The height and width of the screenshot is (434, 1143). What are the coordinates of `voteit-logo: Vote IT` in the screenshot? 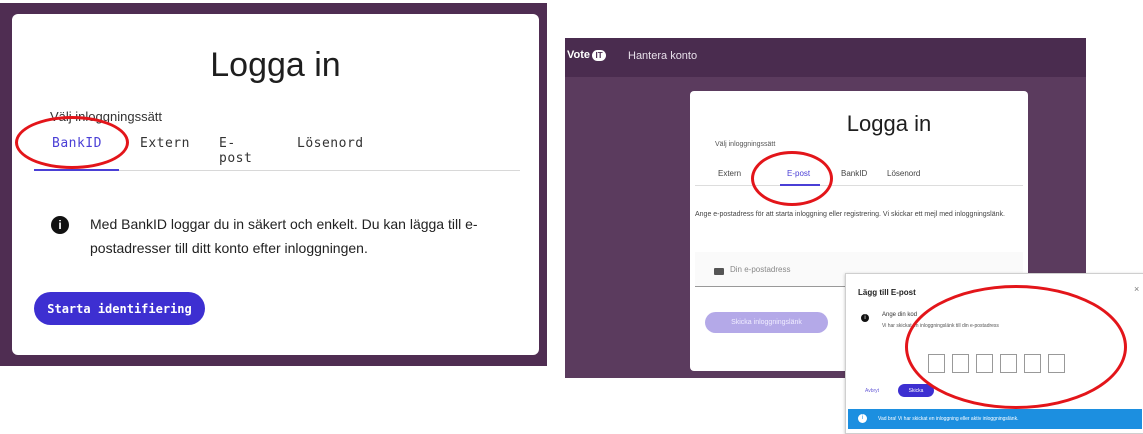 It's located at (587, 55).